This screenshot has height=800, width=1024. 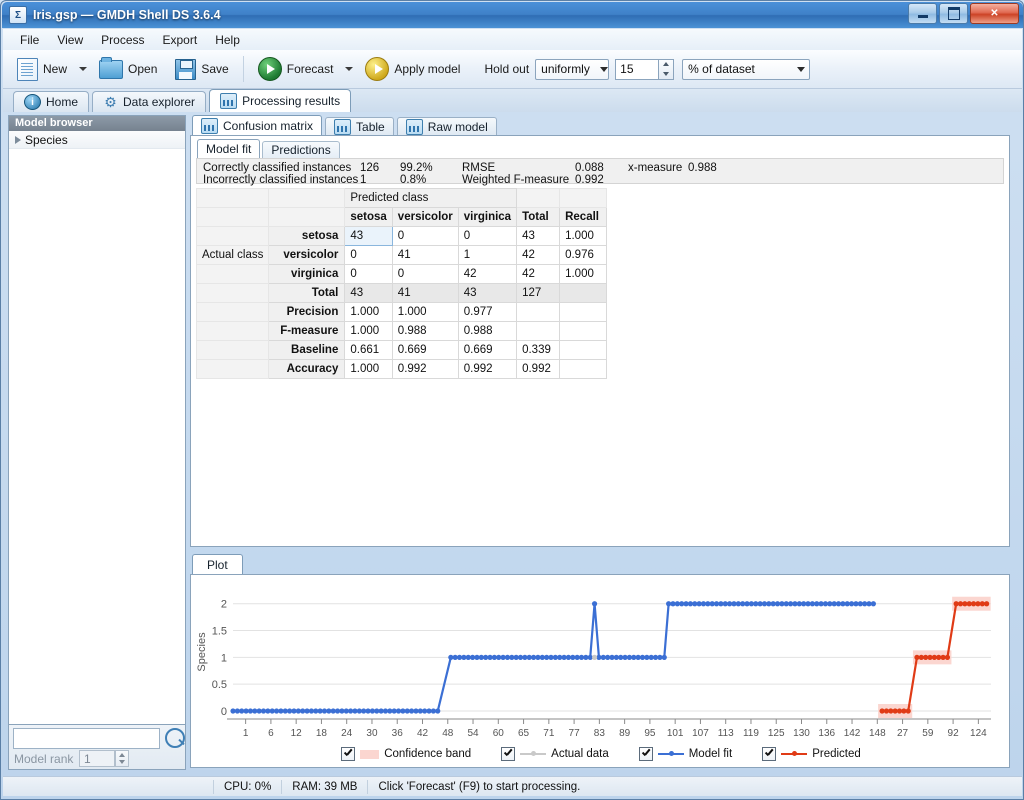 I want to click on menu-view: View, so click(x=70, y=40).